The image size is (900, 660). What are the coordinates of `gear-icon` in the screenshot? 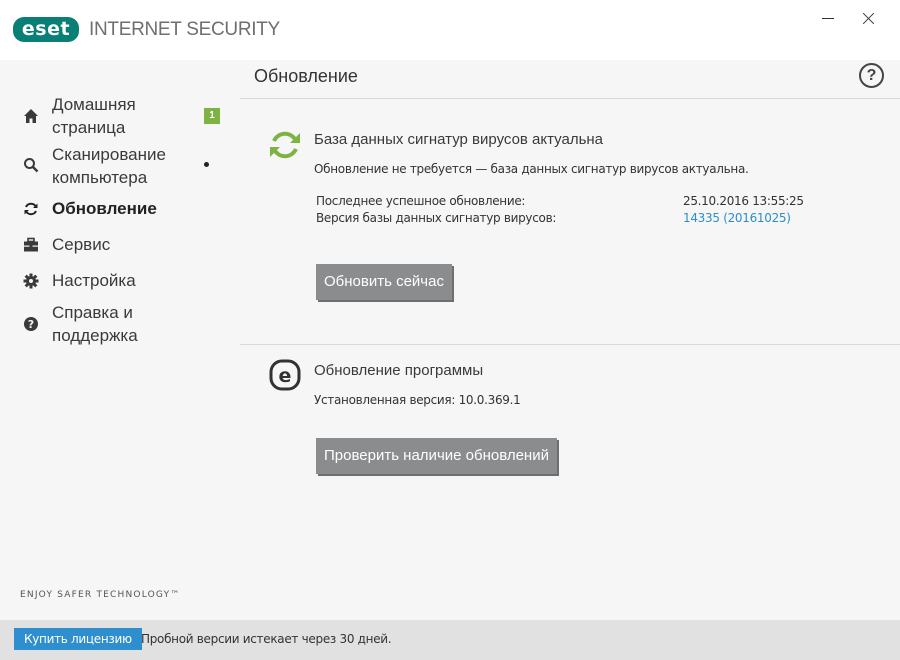 It's located at (31, 281).